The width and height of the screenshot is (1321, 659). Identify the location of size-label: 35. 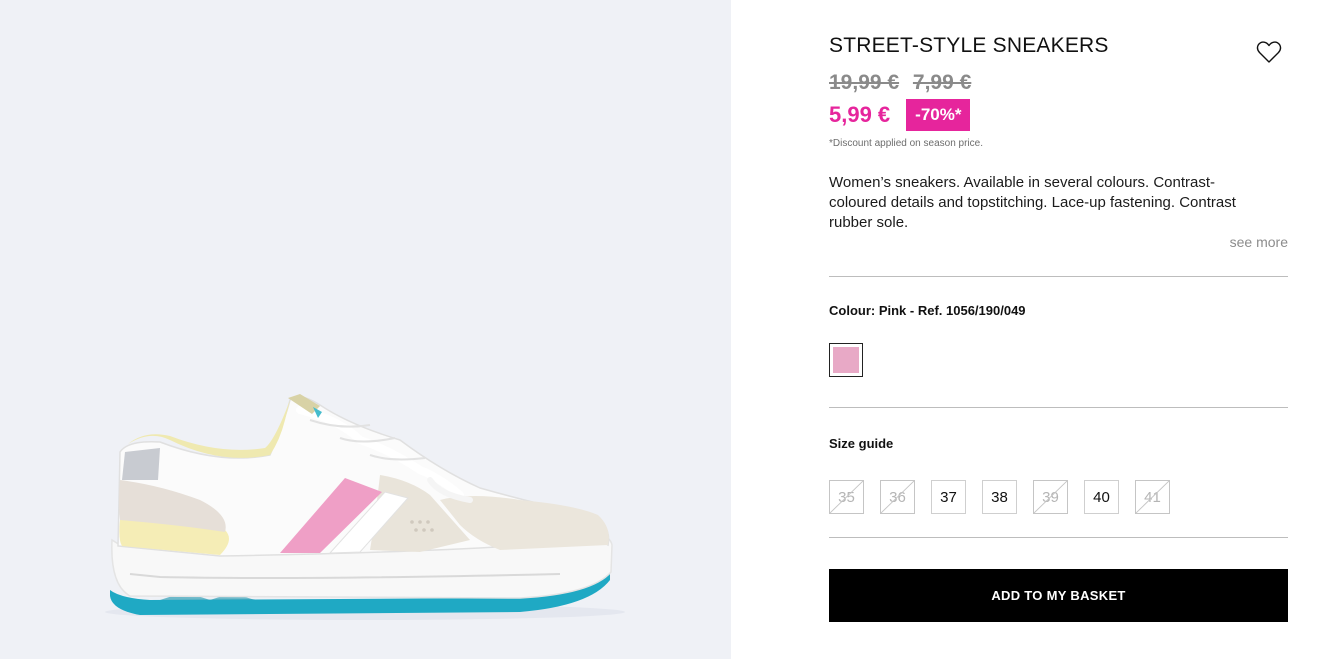
(846, 497).